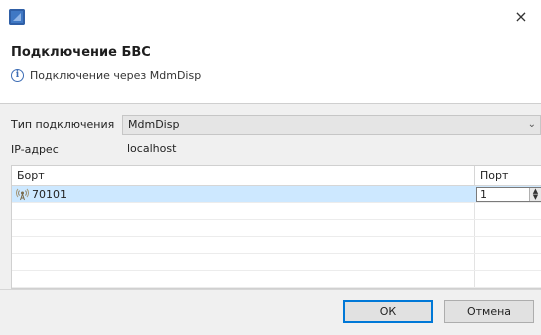 The width and height of the screenshot is (541, 335). I want to click on info-text: Подключение через MdmDisp, so click(116, 75).